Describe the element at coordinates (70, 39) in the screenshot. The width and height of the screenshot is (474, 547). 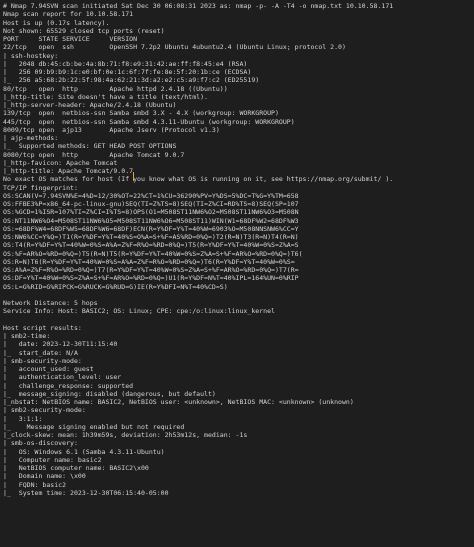
I see `terminal-line: PORT STATE SERVICE VERSION` at that location.